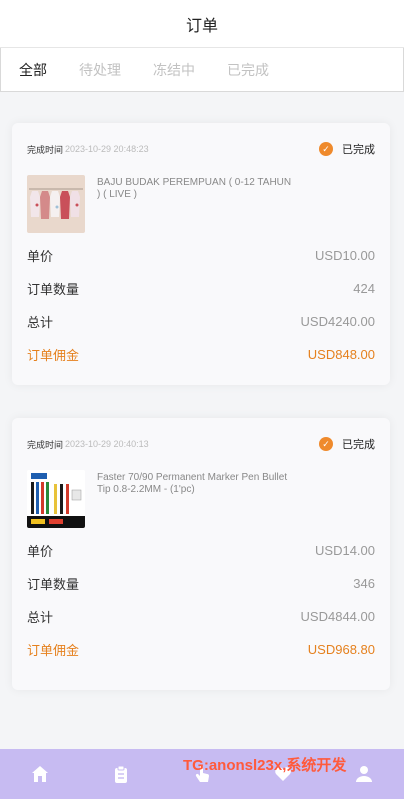 This screenshot has width=404, height=799. Describe the element at coordinates (174, 70) in the screenshot. I see `tab-frozen: 冻结中` at that location.